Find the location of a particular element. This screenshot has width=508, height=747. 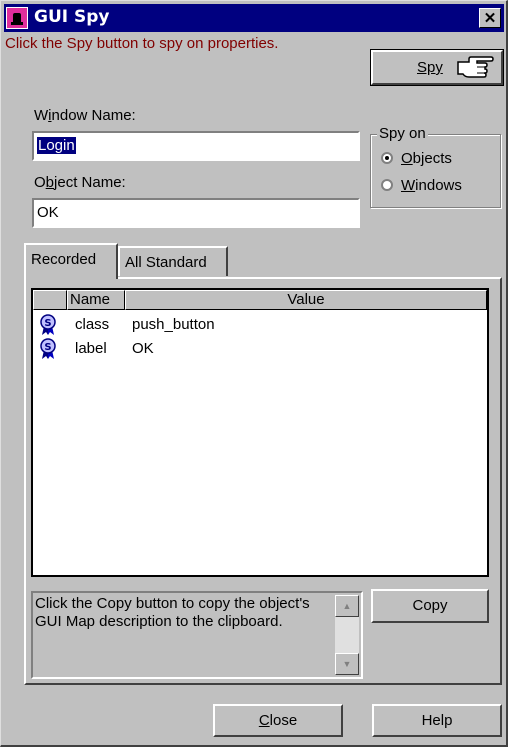

tab-recorded: Recorded is located at coordinates (71, 261).